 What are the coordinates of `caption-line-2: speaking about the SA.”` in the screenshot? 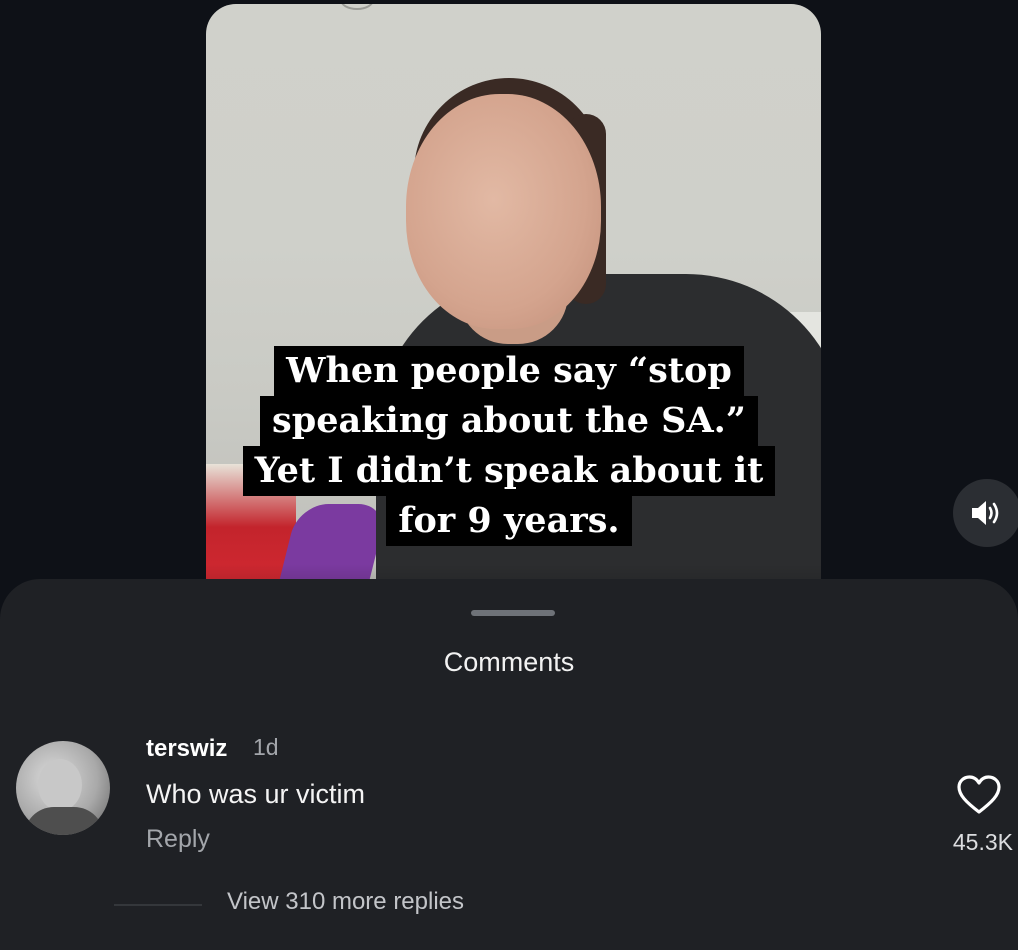 It's located at (509, 421).